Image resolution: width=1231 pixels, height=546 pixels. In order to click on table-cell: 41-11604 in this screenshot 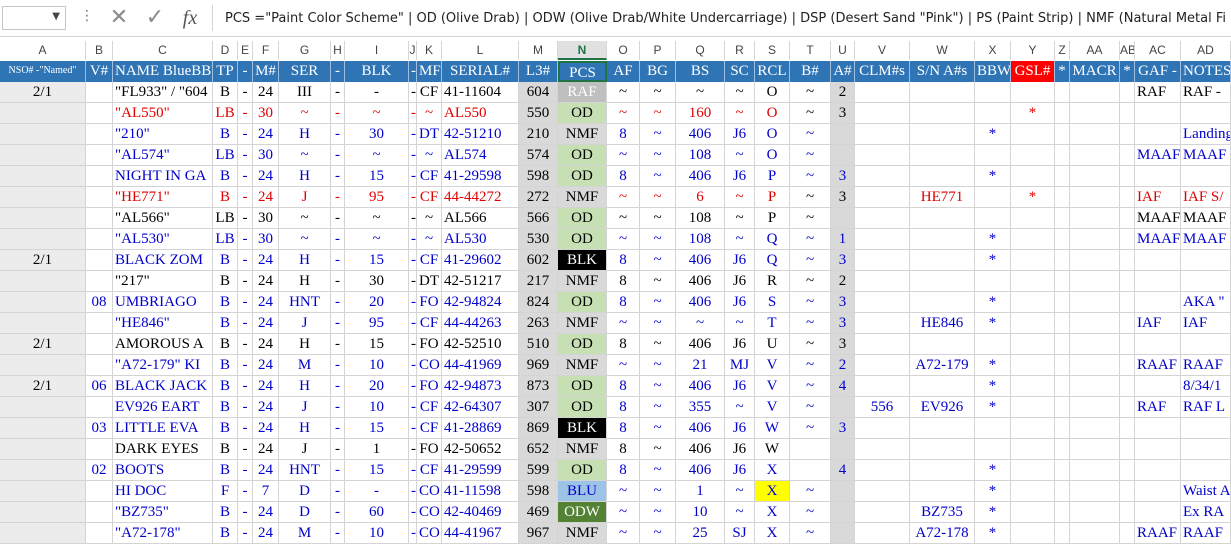, I will do `click(480, 92)`.